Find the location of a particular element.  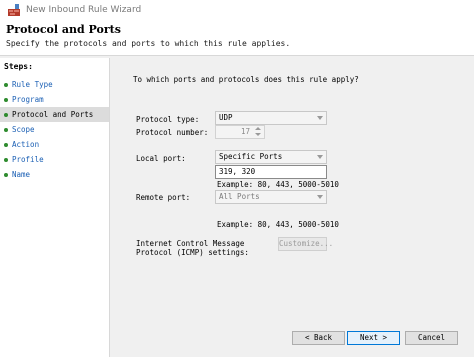

local-port-select-value: Specific Ports is located at coordinates (251, 156).